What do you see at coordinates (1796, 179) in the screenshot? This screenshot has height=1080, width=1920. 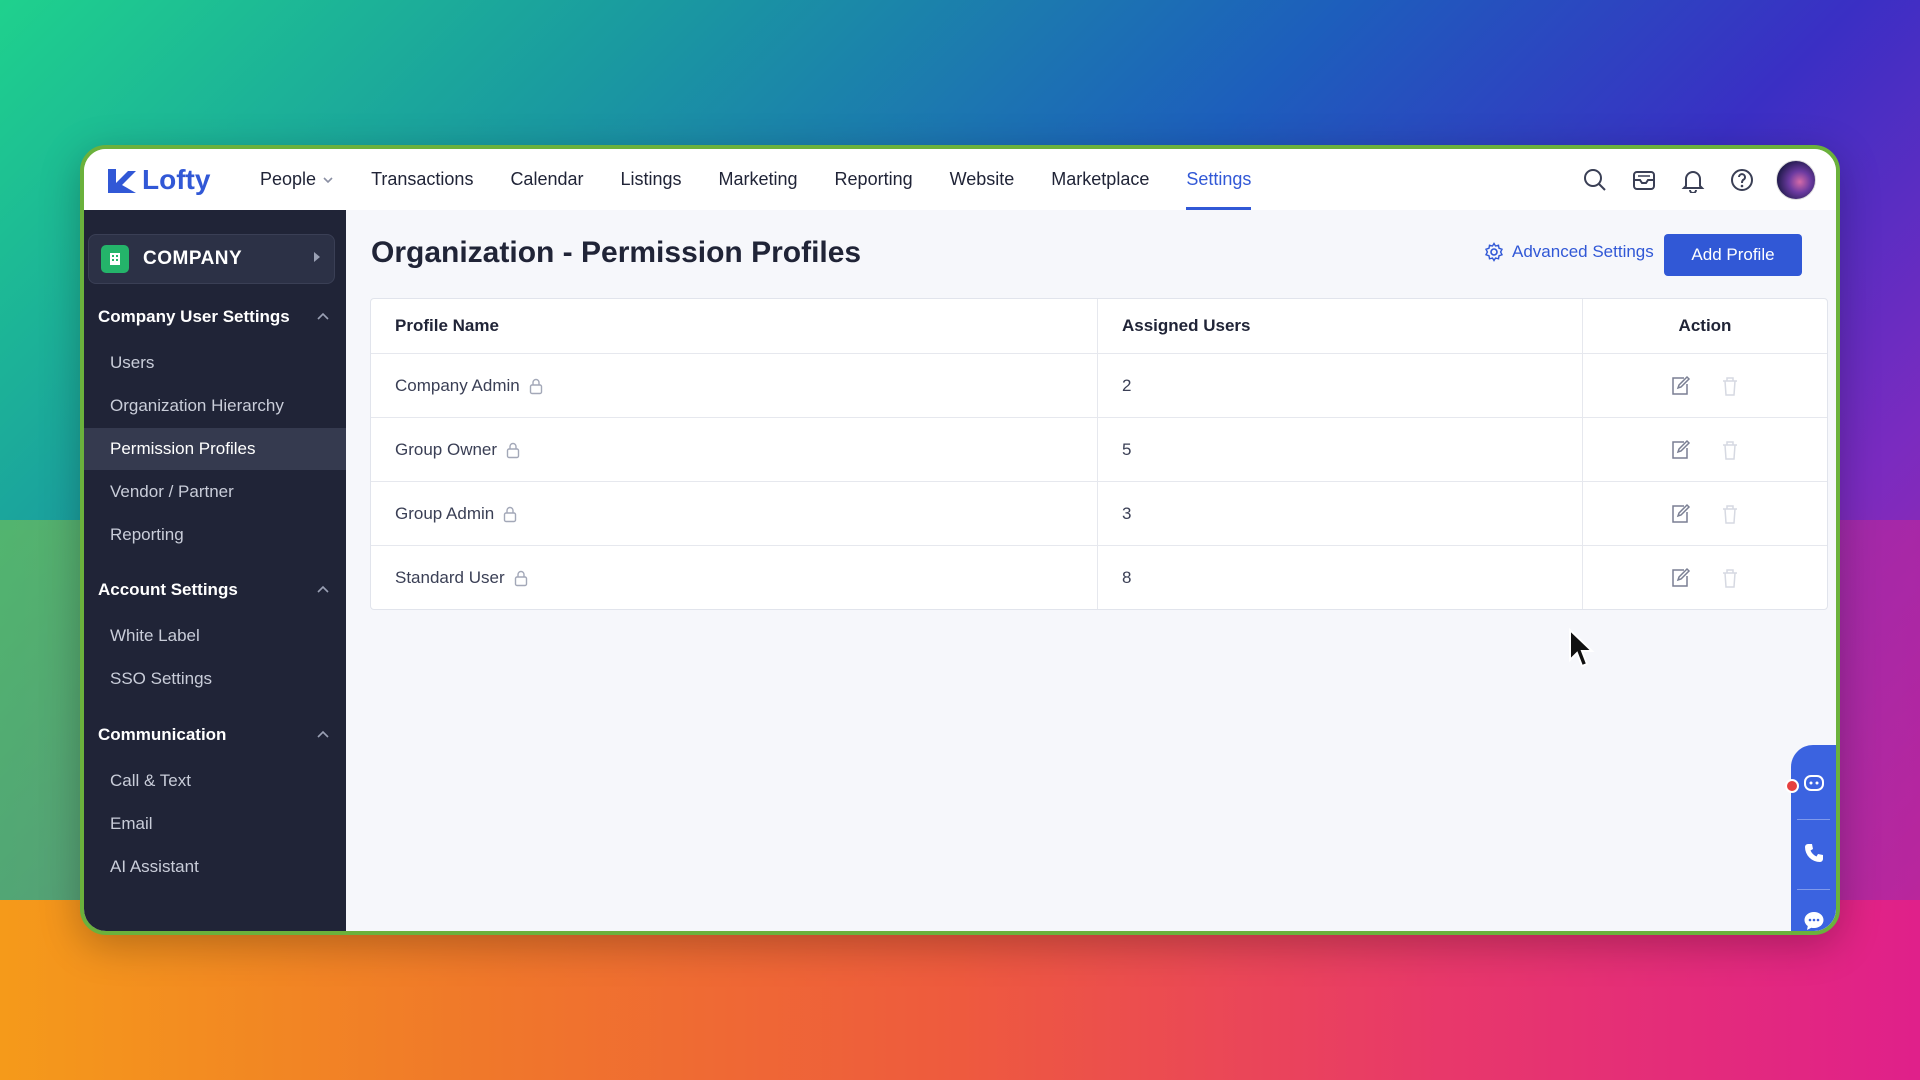 I see `avatar` at bounding box center [1796, 179].